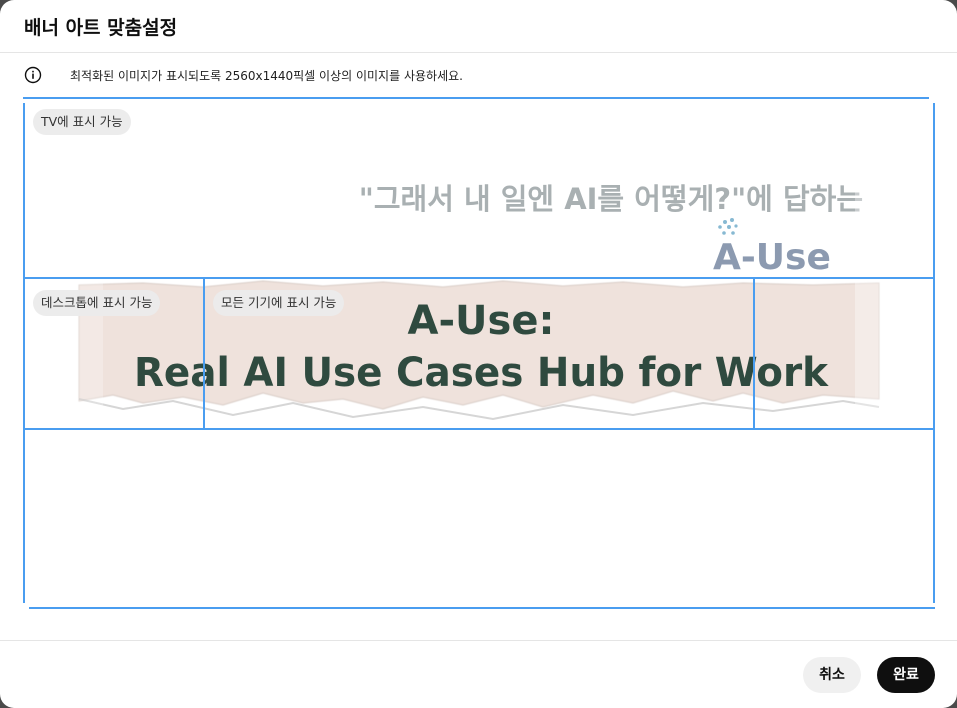 Image resolution: width=957 pixels, height=708 pixels. What do you see at coordinates (82, 122) in the screenshot?
I see `tv-zone-label: TV에 표시 가능` at bounding box center [82, 122].